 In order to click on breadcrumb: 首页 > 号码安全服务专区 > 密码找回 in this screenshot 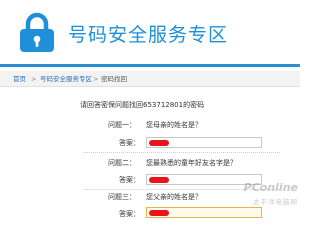, I will do `click(150, 79)`.